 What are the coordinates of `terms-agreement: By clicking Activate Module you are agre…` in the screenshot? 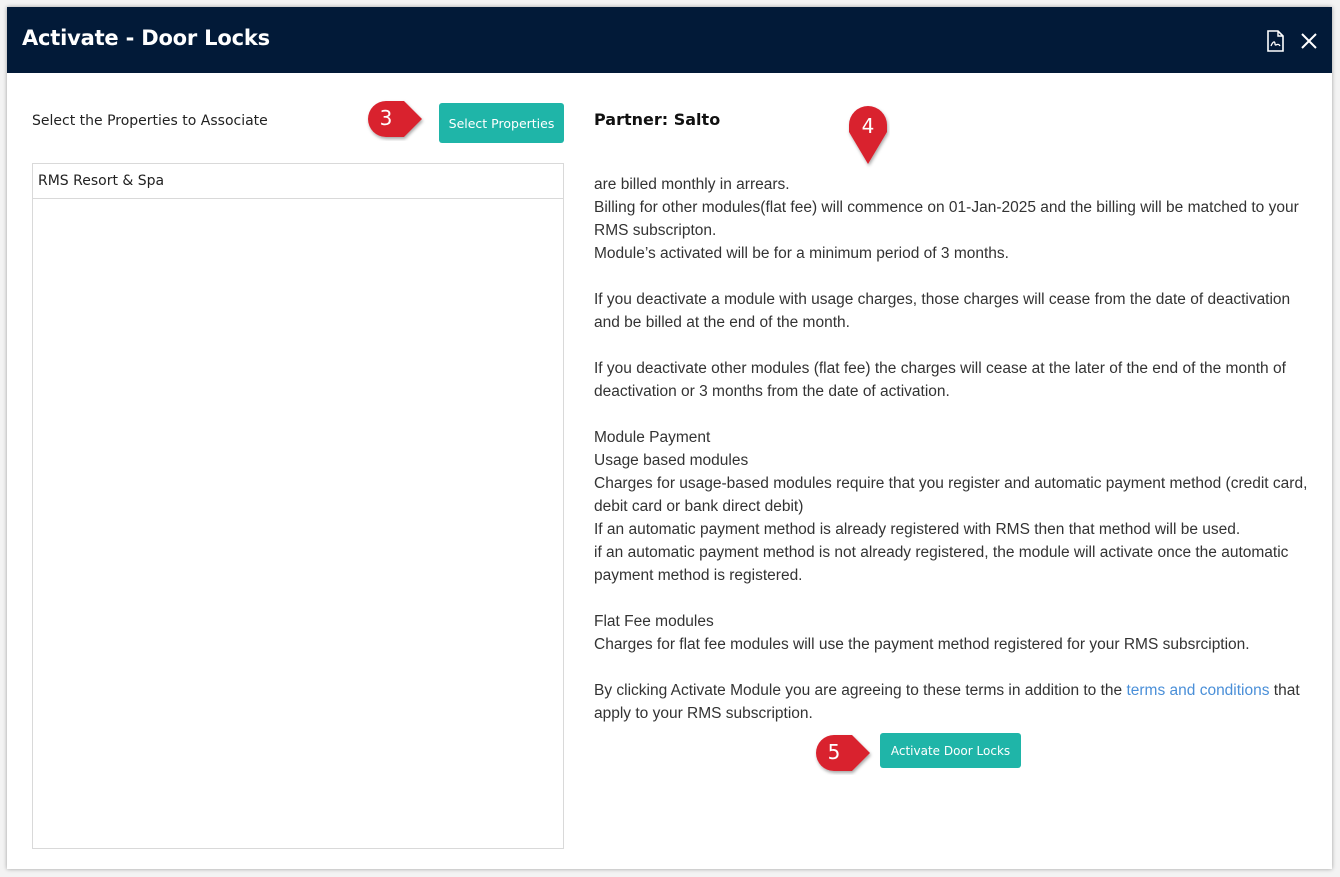 It's located at (954, 702).